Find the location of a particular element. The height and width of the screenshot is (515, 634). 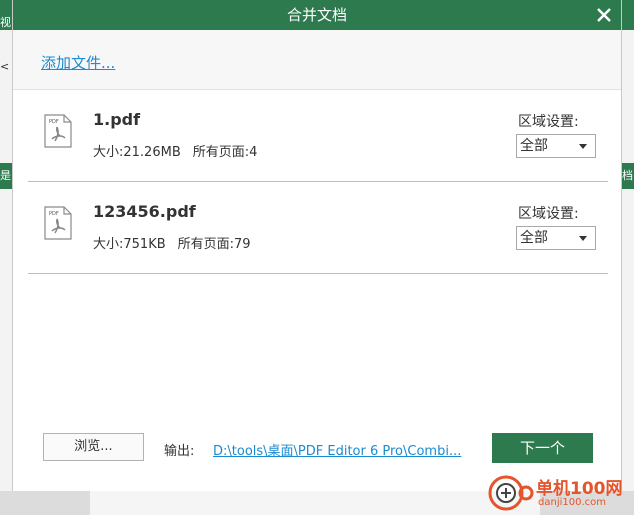

file-name: 1.pdf is located at coordinates (117, 119).